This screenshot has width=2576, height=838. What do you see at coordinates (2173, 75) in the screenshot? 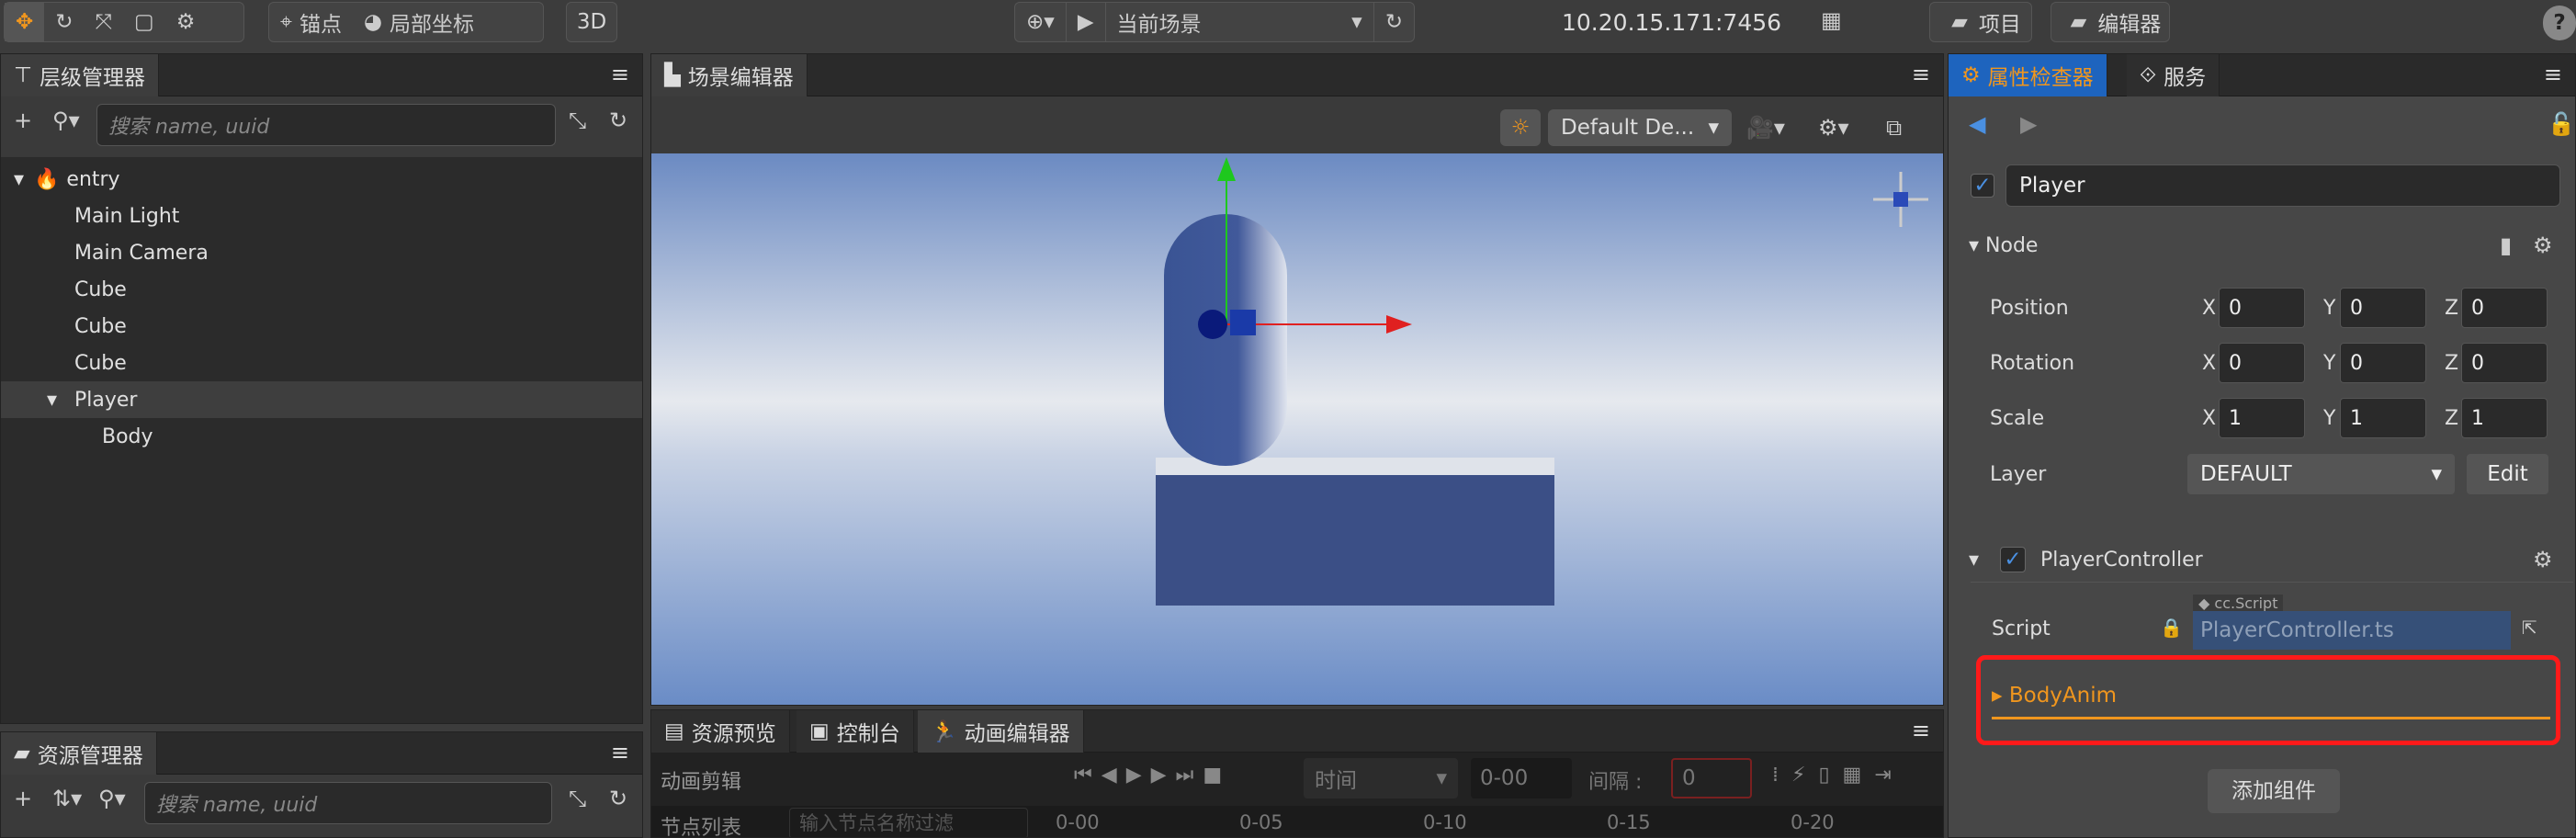
I see `tab-services: ⟐ 服务` at bounding box center [2173, 75].